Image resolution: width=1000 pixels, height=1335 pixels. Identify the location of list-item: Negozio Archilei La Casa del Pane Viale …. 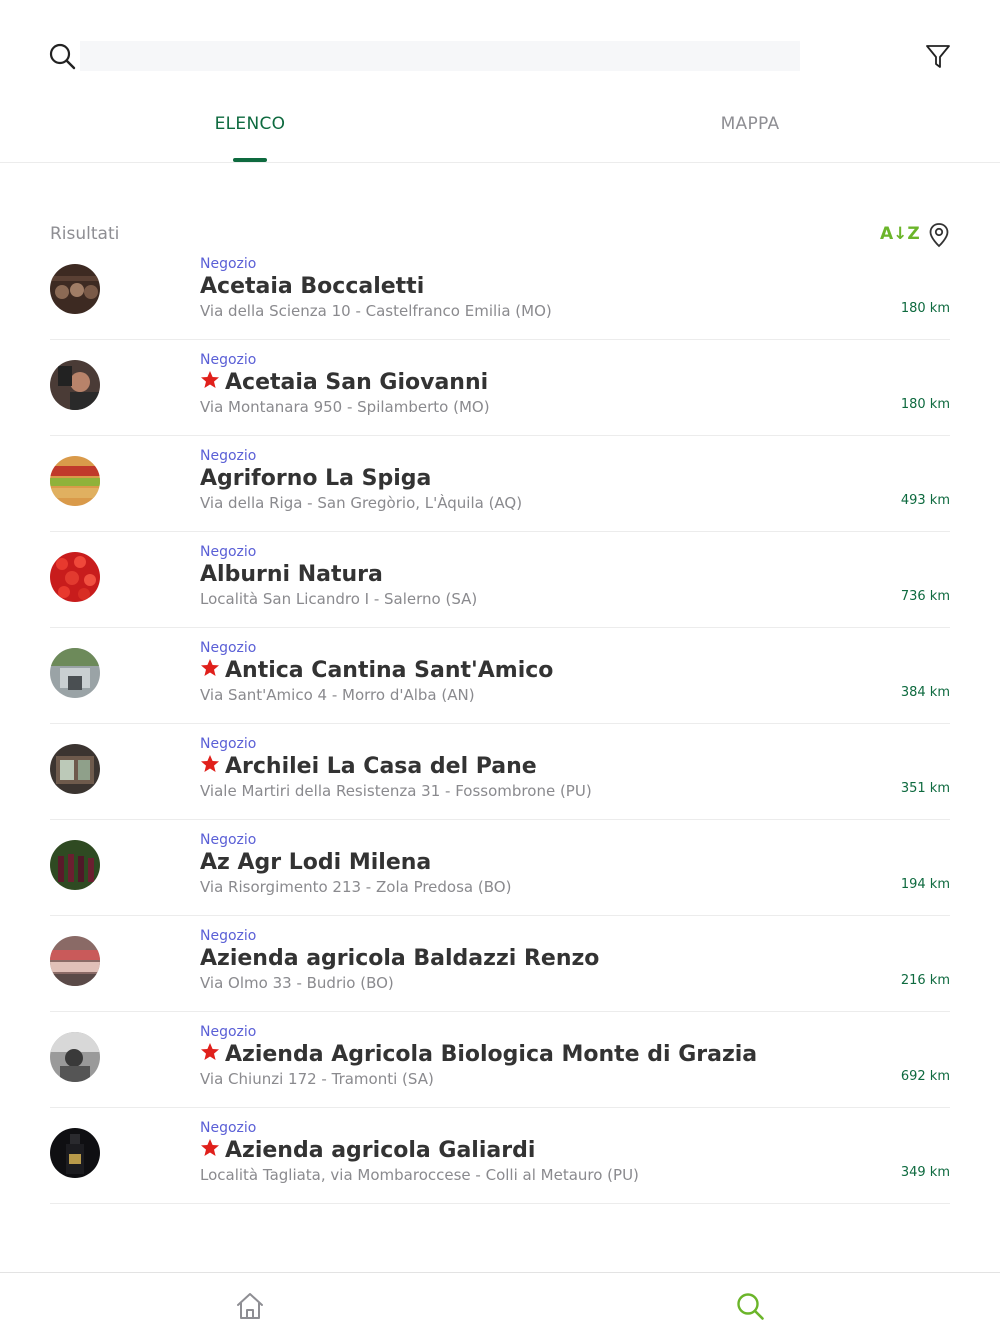
(500, 772).